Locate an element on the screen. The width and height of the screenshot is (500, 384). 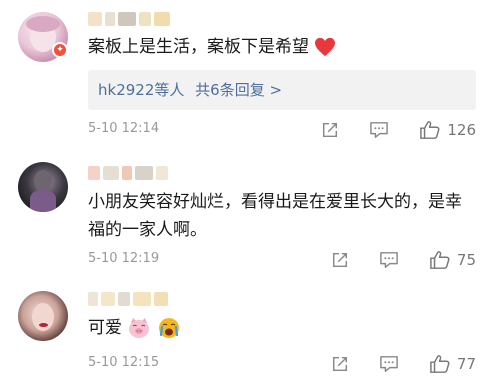
reply-summary: hk2922等人 共6条回复 > is located at coordinates (282, 90).